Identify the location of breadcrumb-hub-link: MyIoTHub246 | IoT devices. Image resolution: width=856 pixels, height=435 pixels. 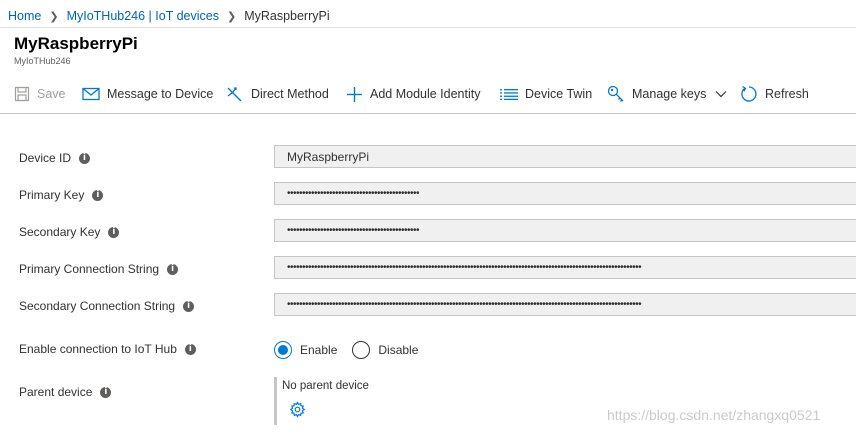
(143, 16).